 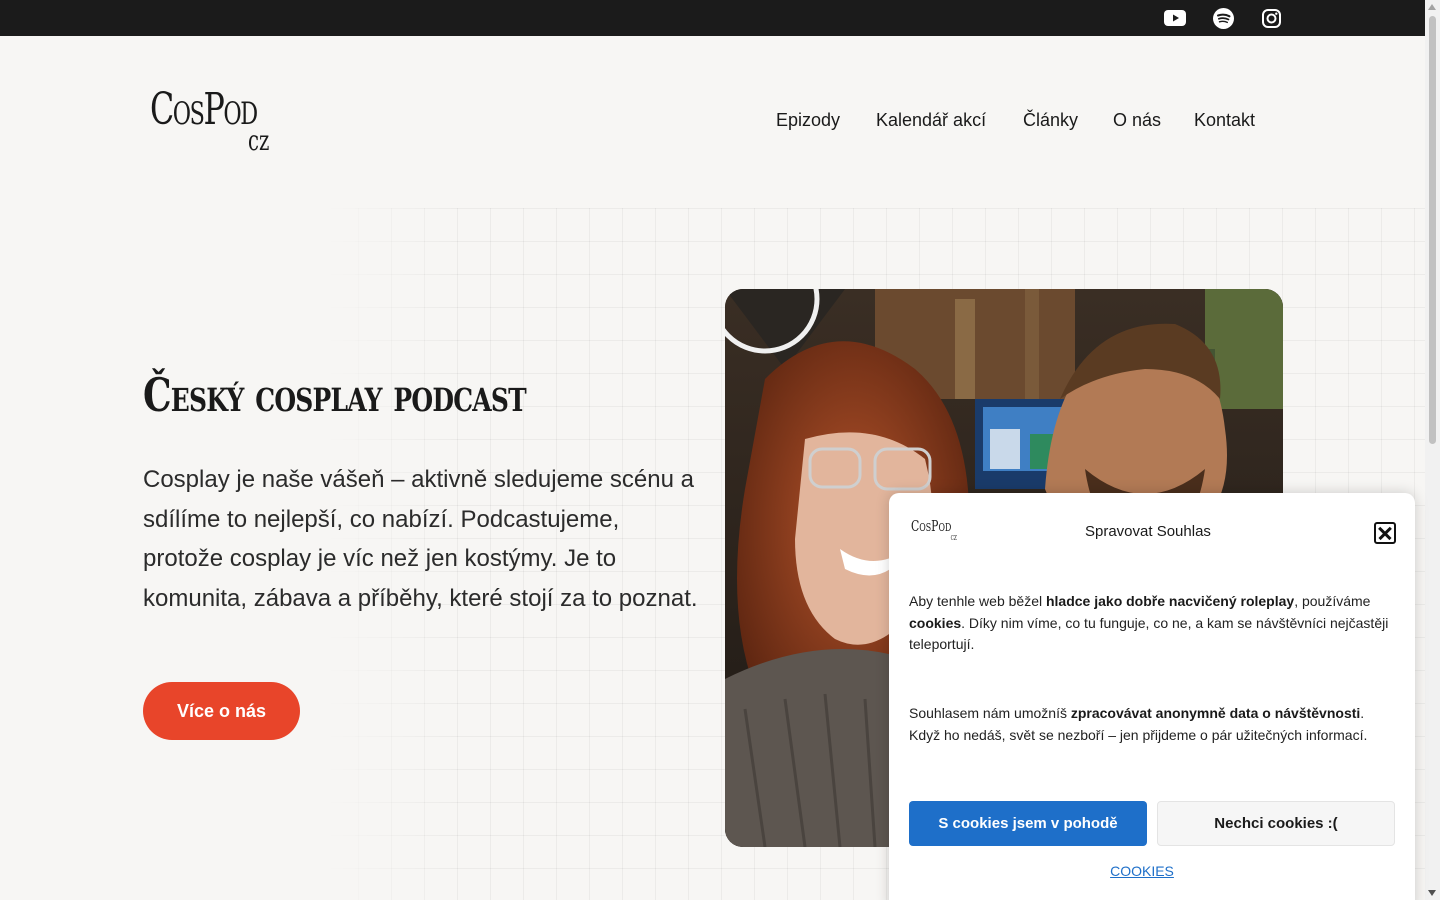 I want to click on logo-wordmark: CosPod, so click(x=204, y=109).